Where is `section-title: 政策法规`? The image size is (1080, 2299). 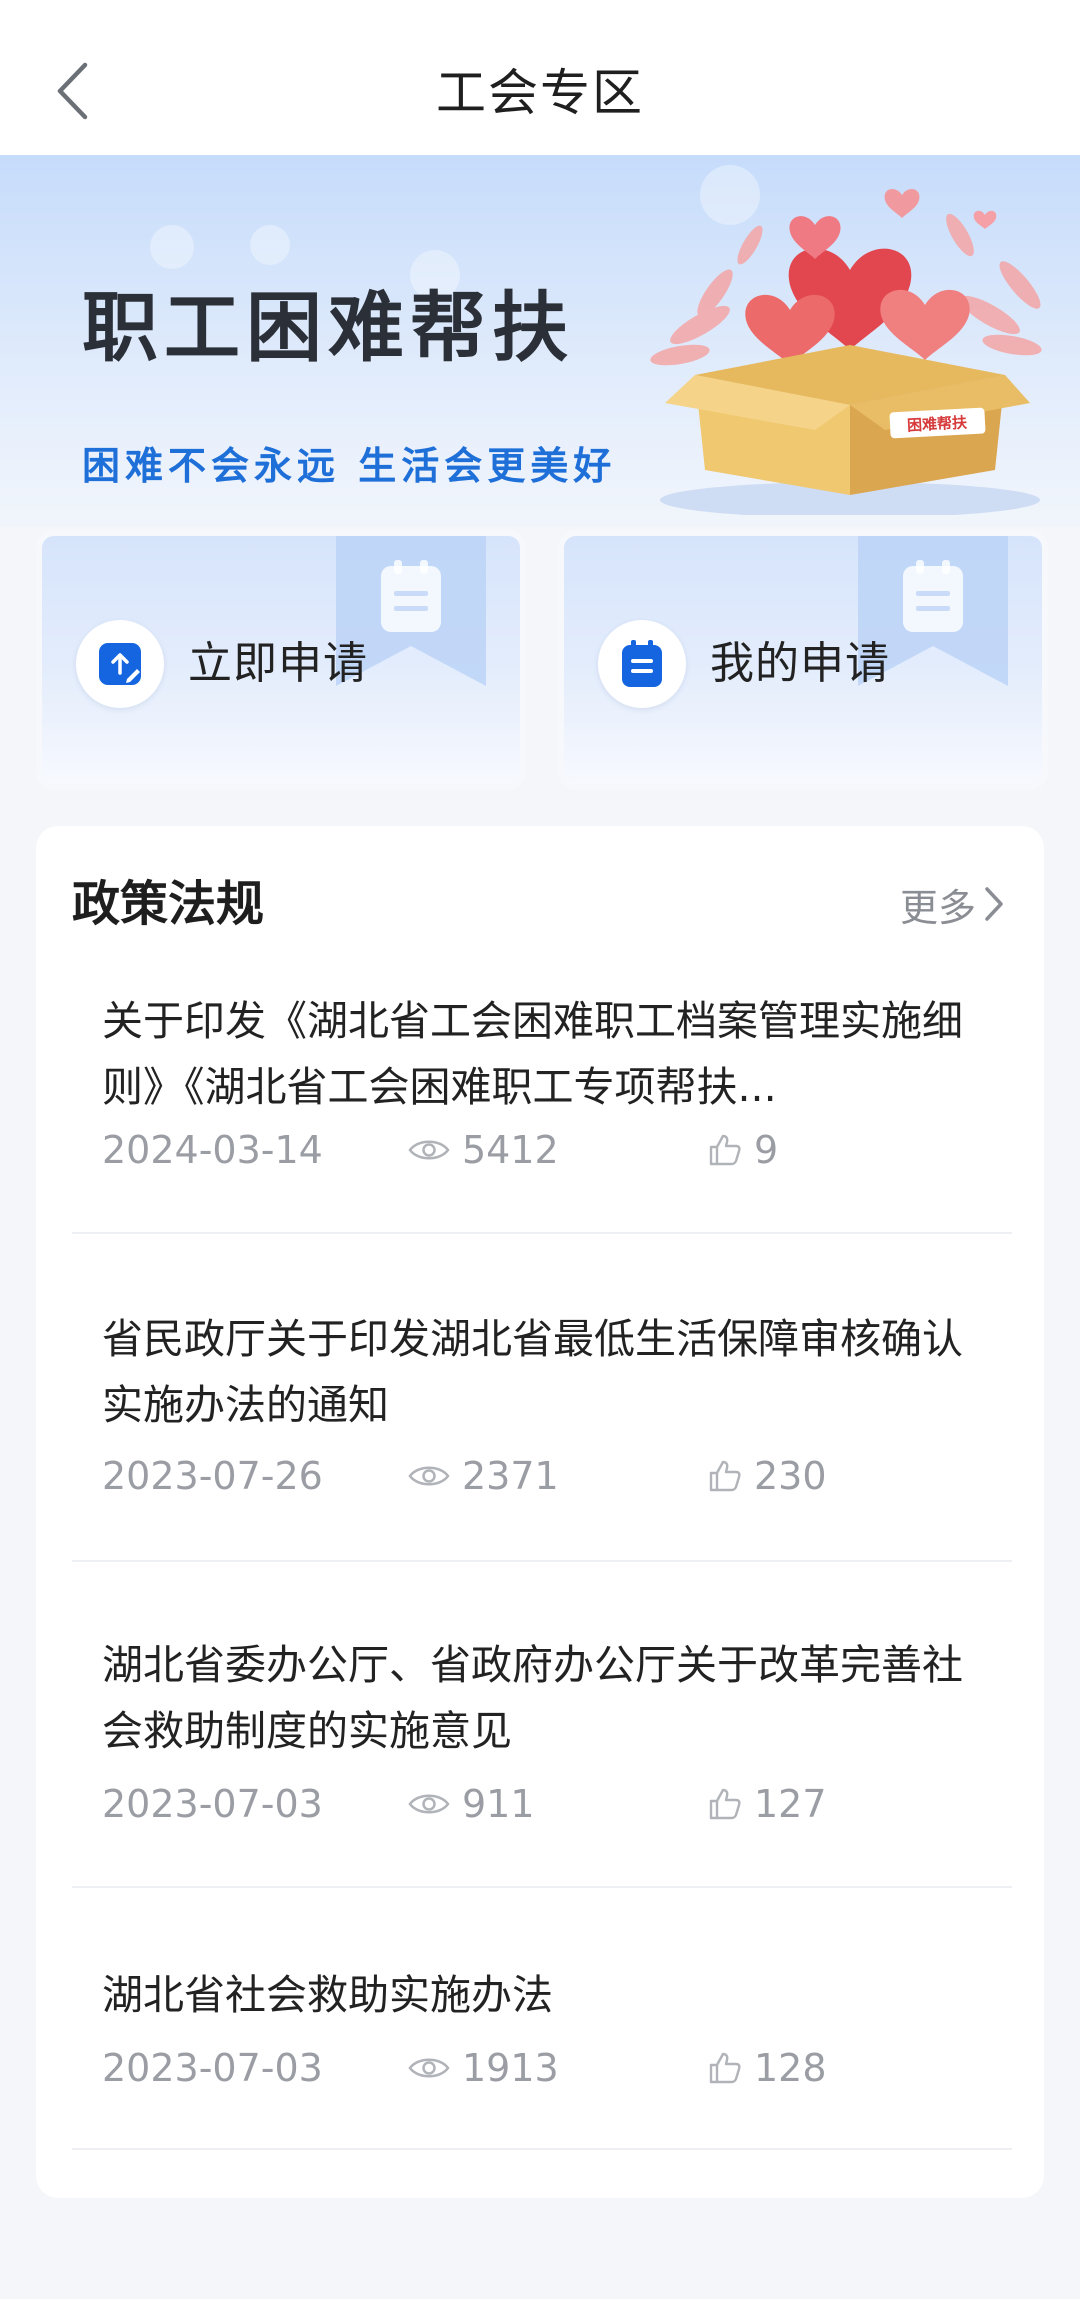
section-title: 政策法规 is located at coordinates (168, 904).